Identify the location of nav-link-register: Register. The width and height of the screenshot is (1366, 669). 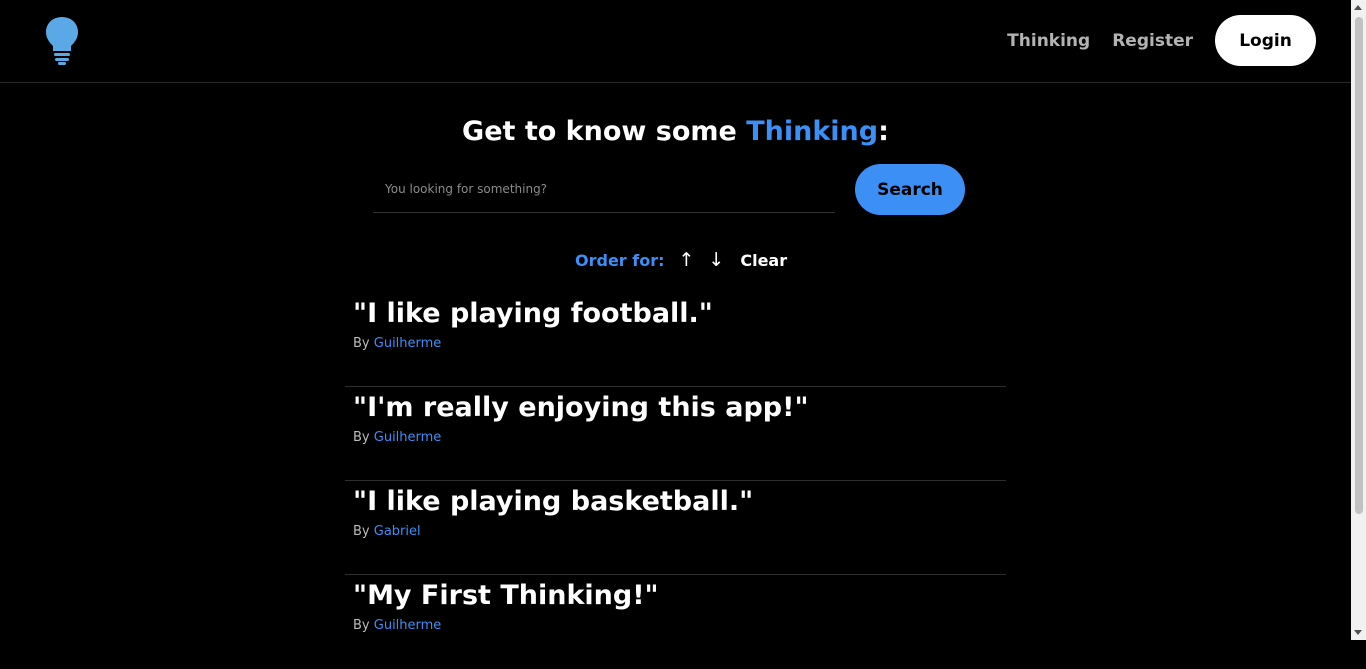
(1152, 41).